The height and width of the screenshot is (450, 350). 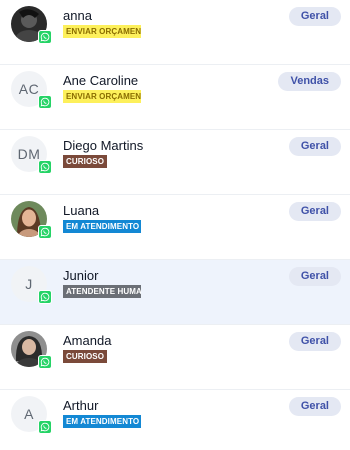 What do you see at coordinates (29, 284) in the screenshot?
I see `avatar-initials: J` at bounding box center [29, 284].